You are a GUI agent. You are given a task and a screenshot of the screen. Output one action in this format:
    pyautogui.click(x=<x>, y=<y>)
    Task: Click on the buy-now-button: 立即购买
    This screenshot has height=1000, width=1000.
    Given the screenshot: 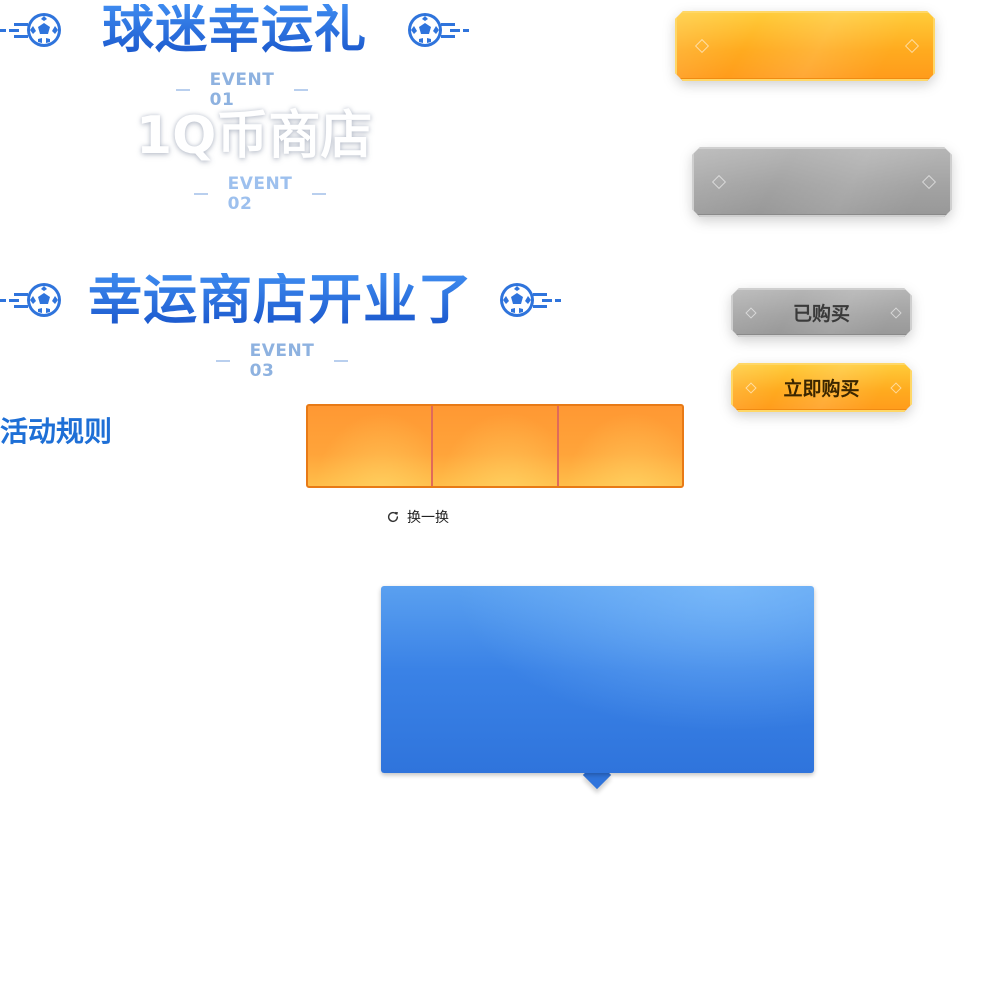 What is the action you would take?
    pyautogui.click(x=821, y=387)
    